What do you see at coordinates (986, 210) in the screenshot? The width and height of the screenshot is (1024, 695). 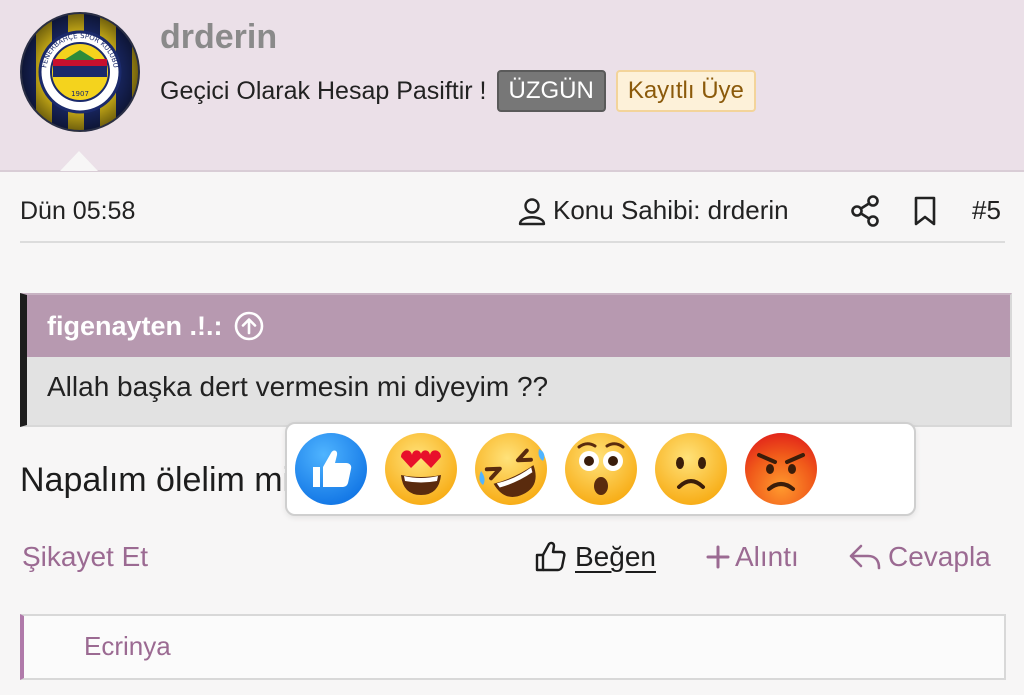 I see `post-number-link: #5` at bounding box center [986, 210].